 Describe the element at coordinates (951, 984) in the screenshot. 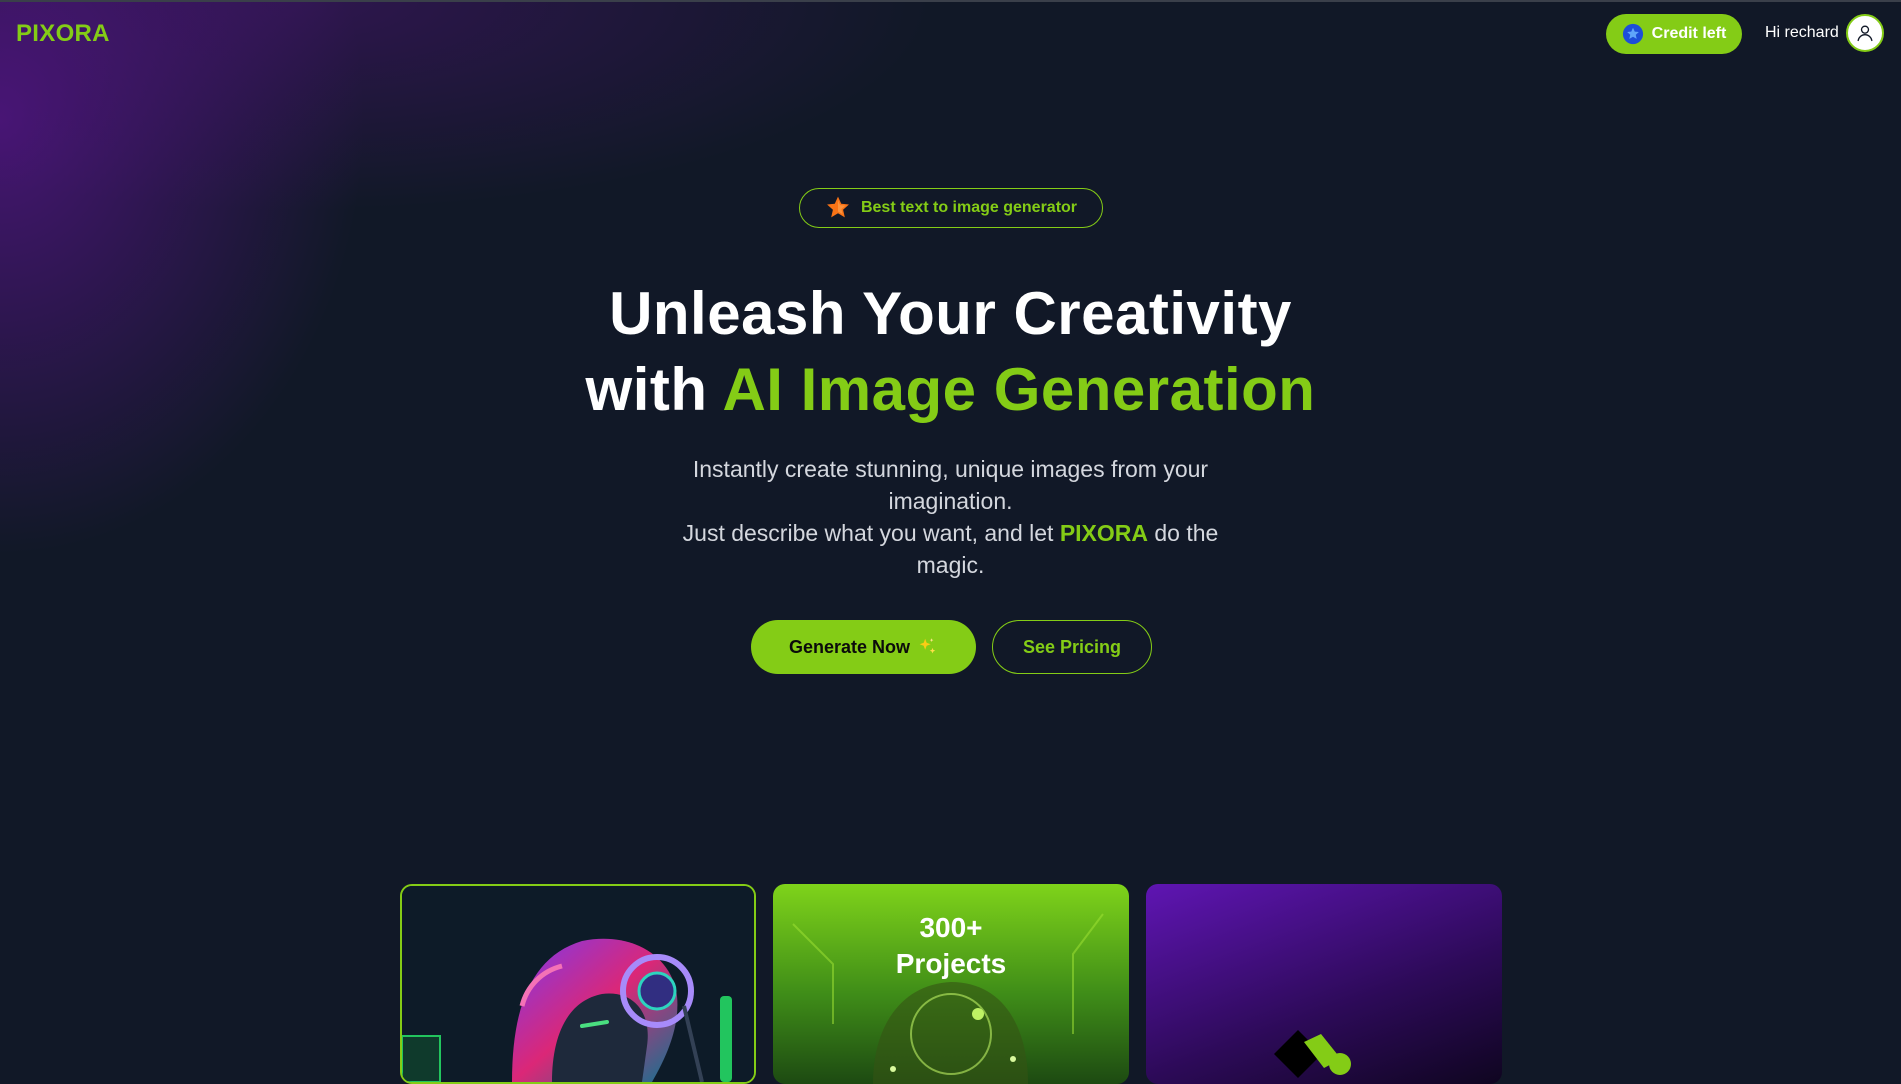

I see `projects-card: 300+ Projects` at that location.